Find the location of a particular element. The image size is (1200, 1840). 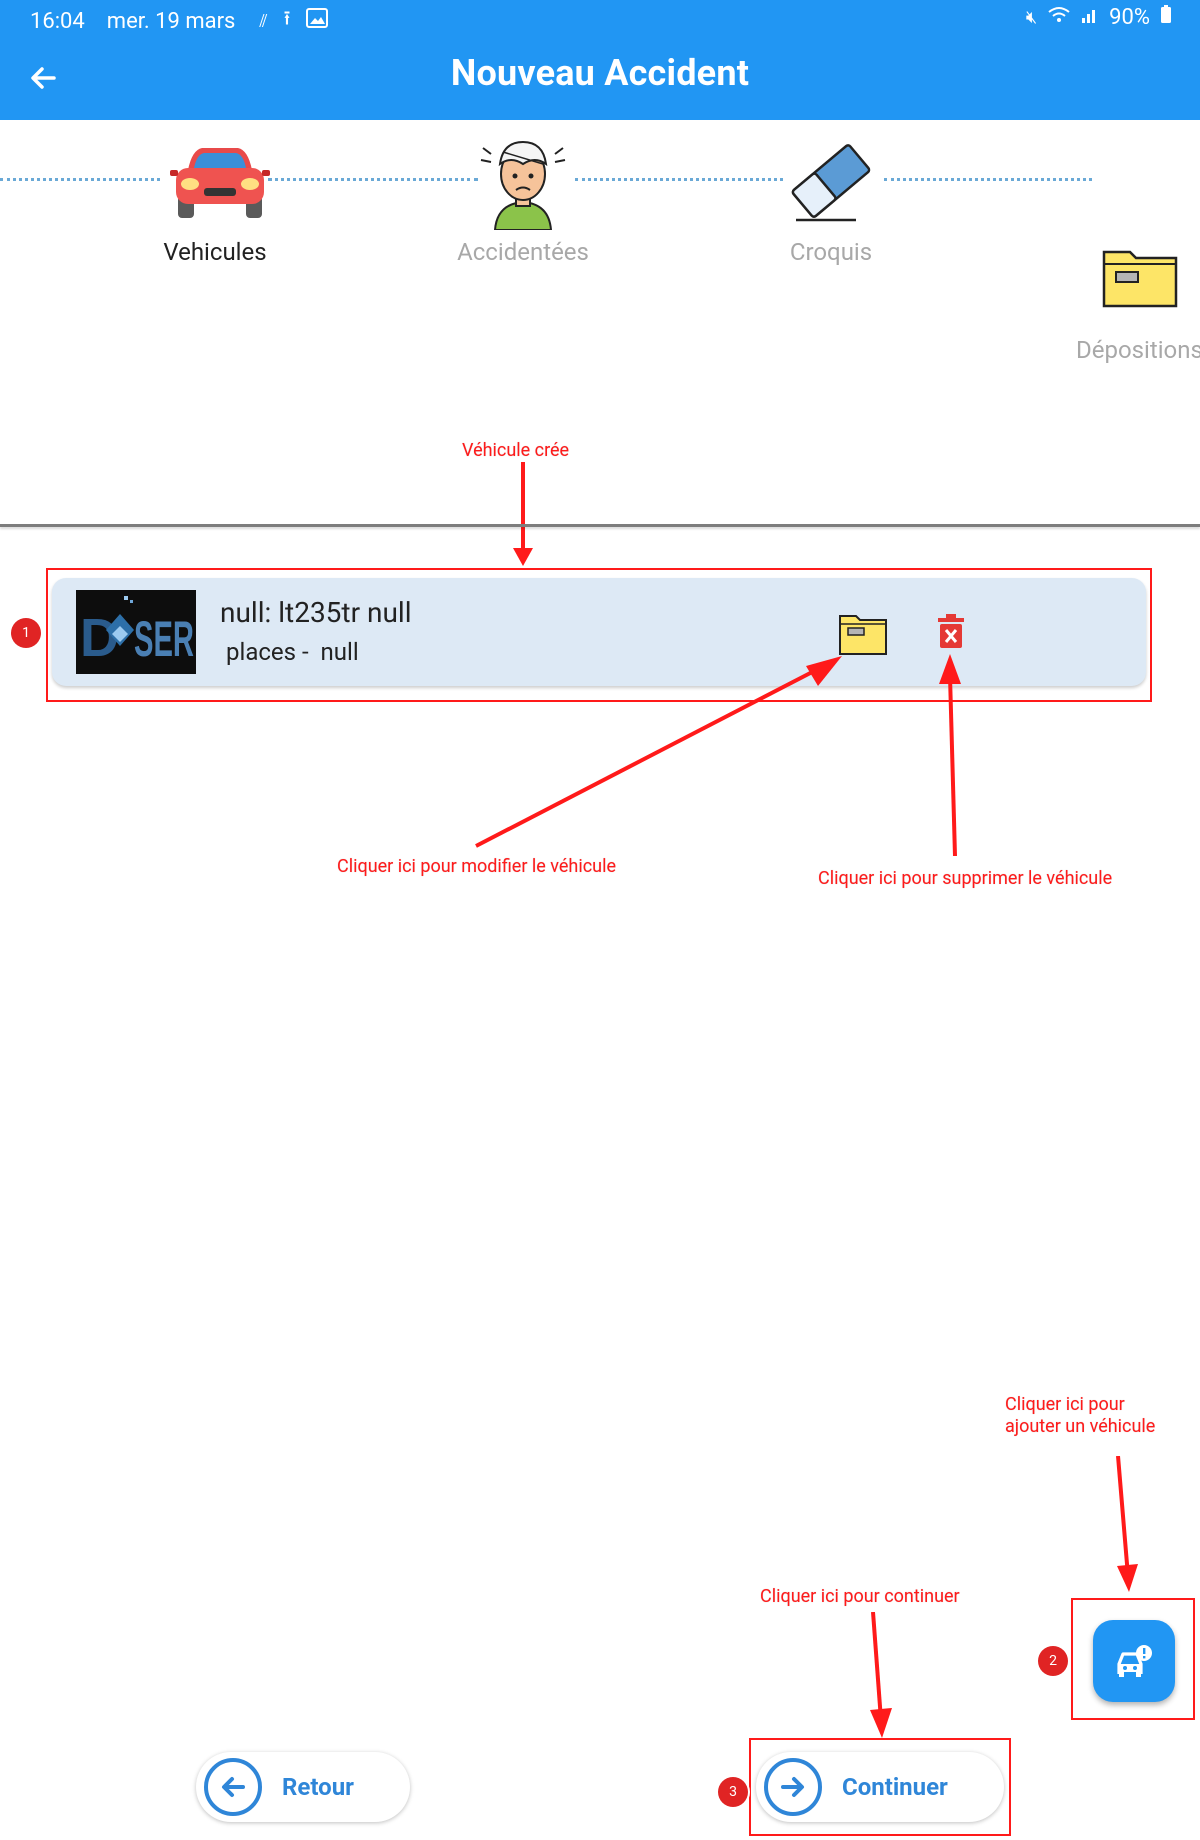

company-logo: D SER is located at coordinates (136, 632).